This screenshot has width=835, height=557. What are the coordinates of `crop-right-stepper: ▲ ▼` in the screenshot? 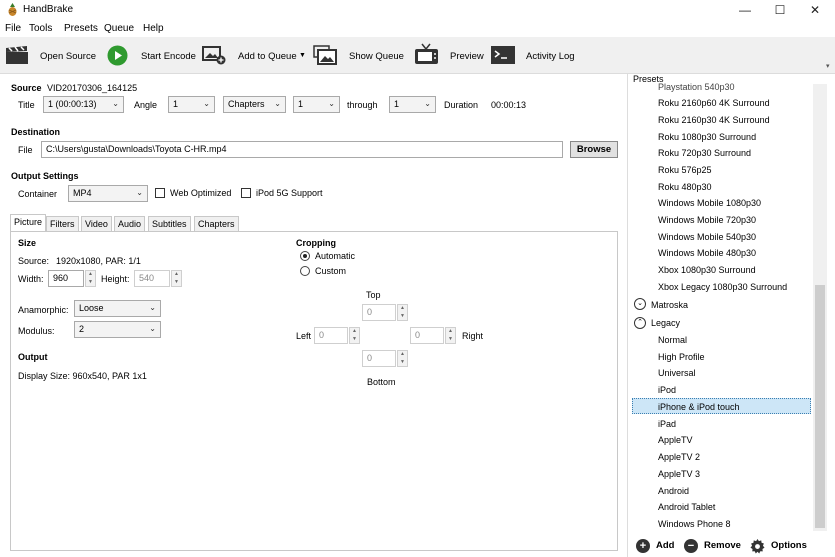 It's located at (450, 335).